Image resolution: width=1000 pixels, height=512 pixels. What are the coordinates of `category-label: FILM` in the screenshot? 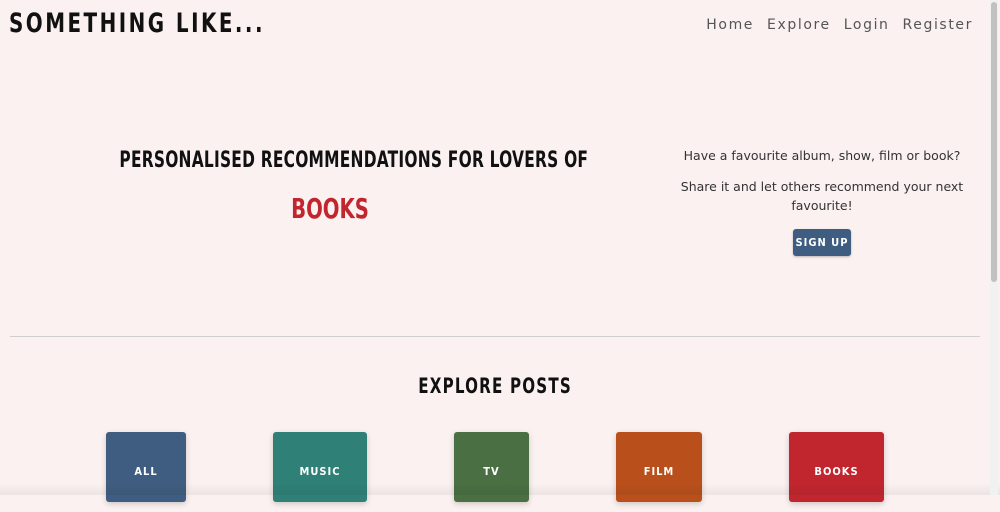 It's located at (659, 471).